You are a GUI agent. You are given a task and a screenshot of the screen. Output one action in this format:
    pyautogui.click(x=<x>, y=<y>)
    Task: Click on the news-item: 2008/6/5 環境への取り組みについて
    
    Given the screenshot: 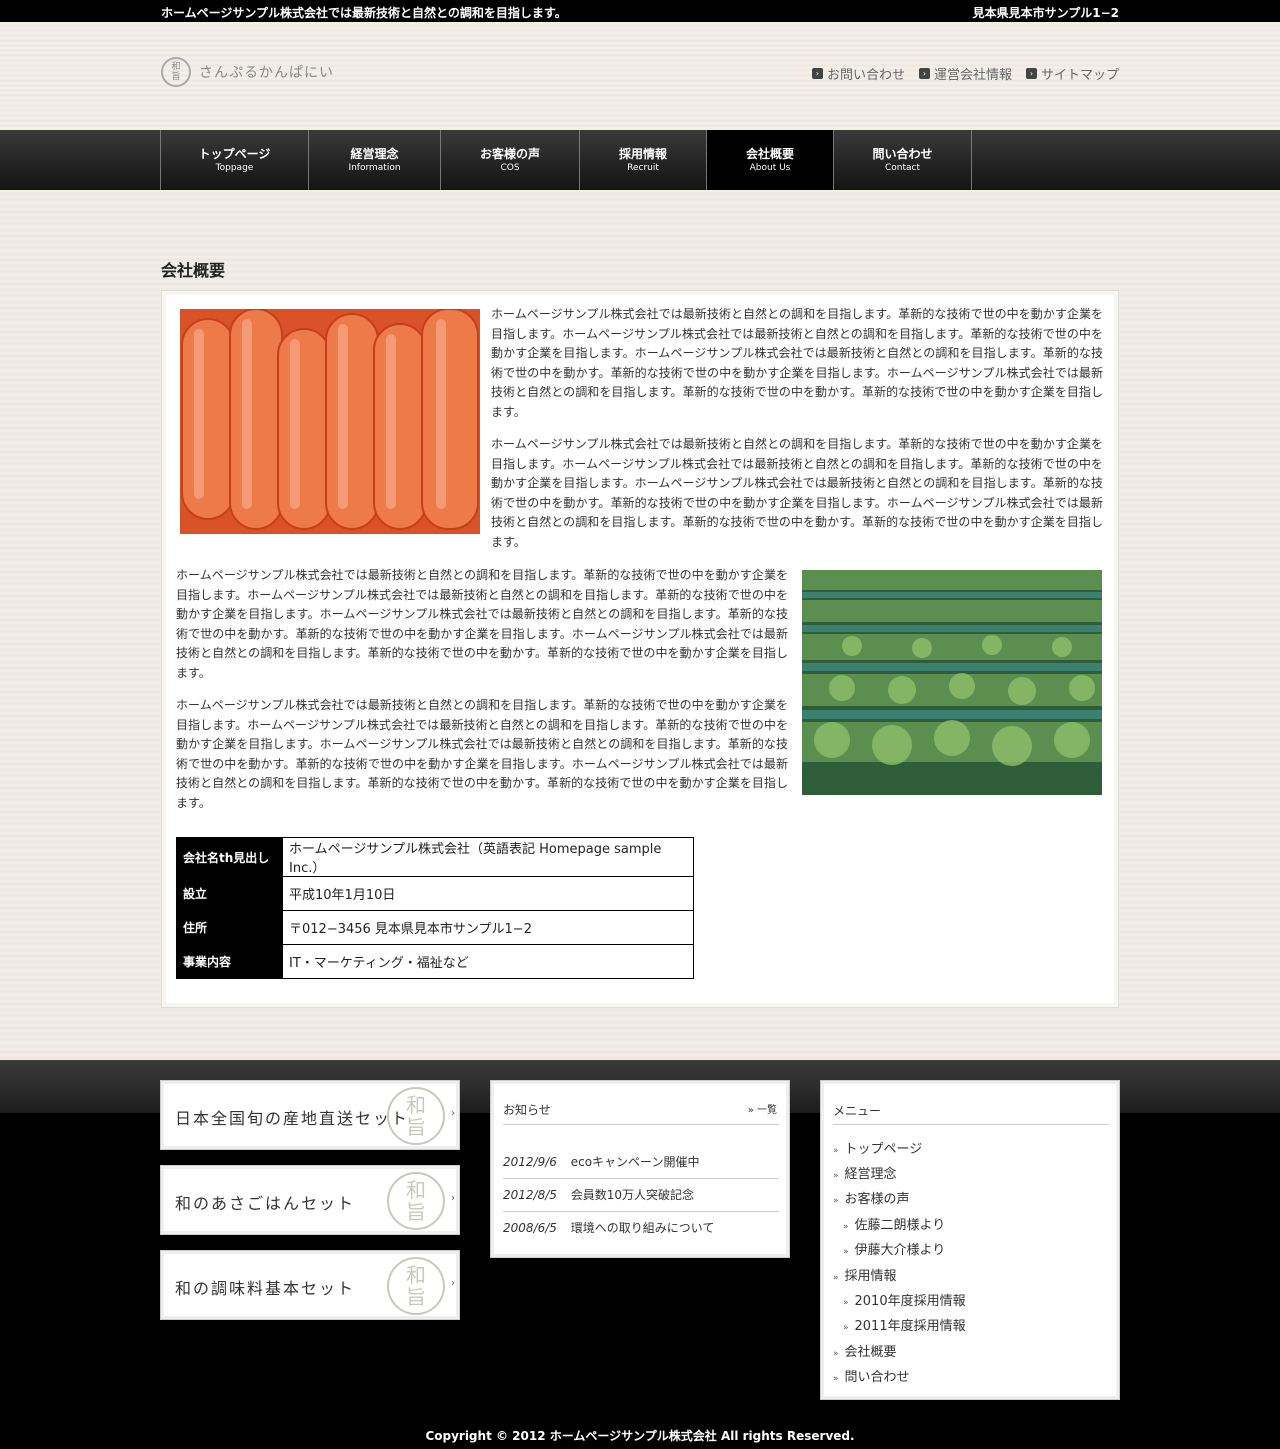 What is the action you would take?
    pyautogui.click(x=608, y=1227)
    